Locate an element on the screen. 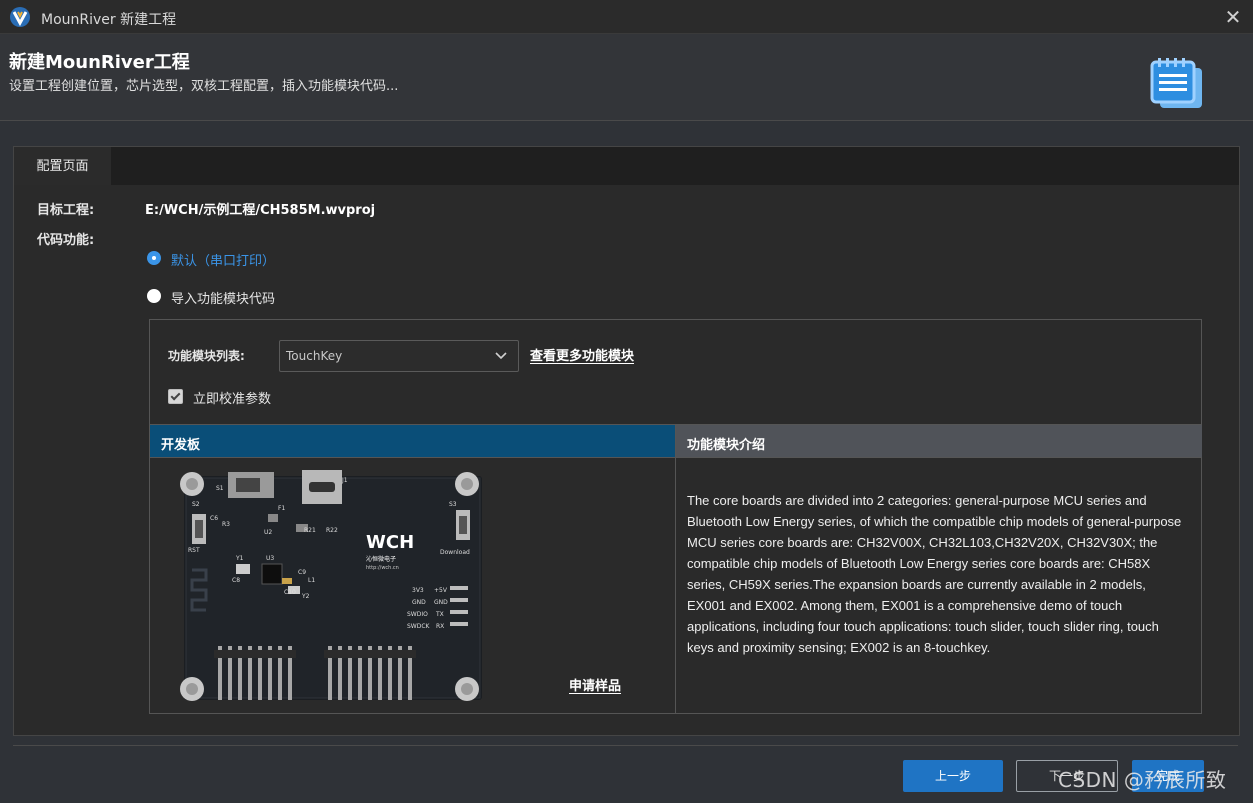 The width and height of the screenshot is (1253, 803). target-project-label: 目标工程: is located at coordinates (66, 210).